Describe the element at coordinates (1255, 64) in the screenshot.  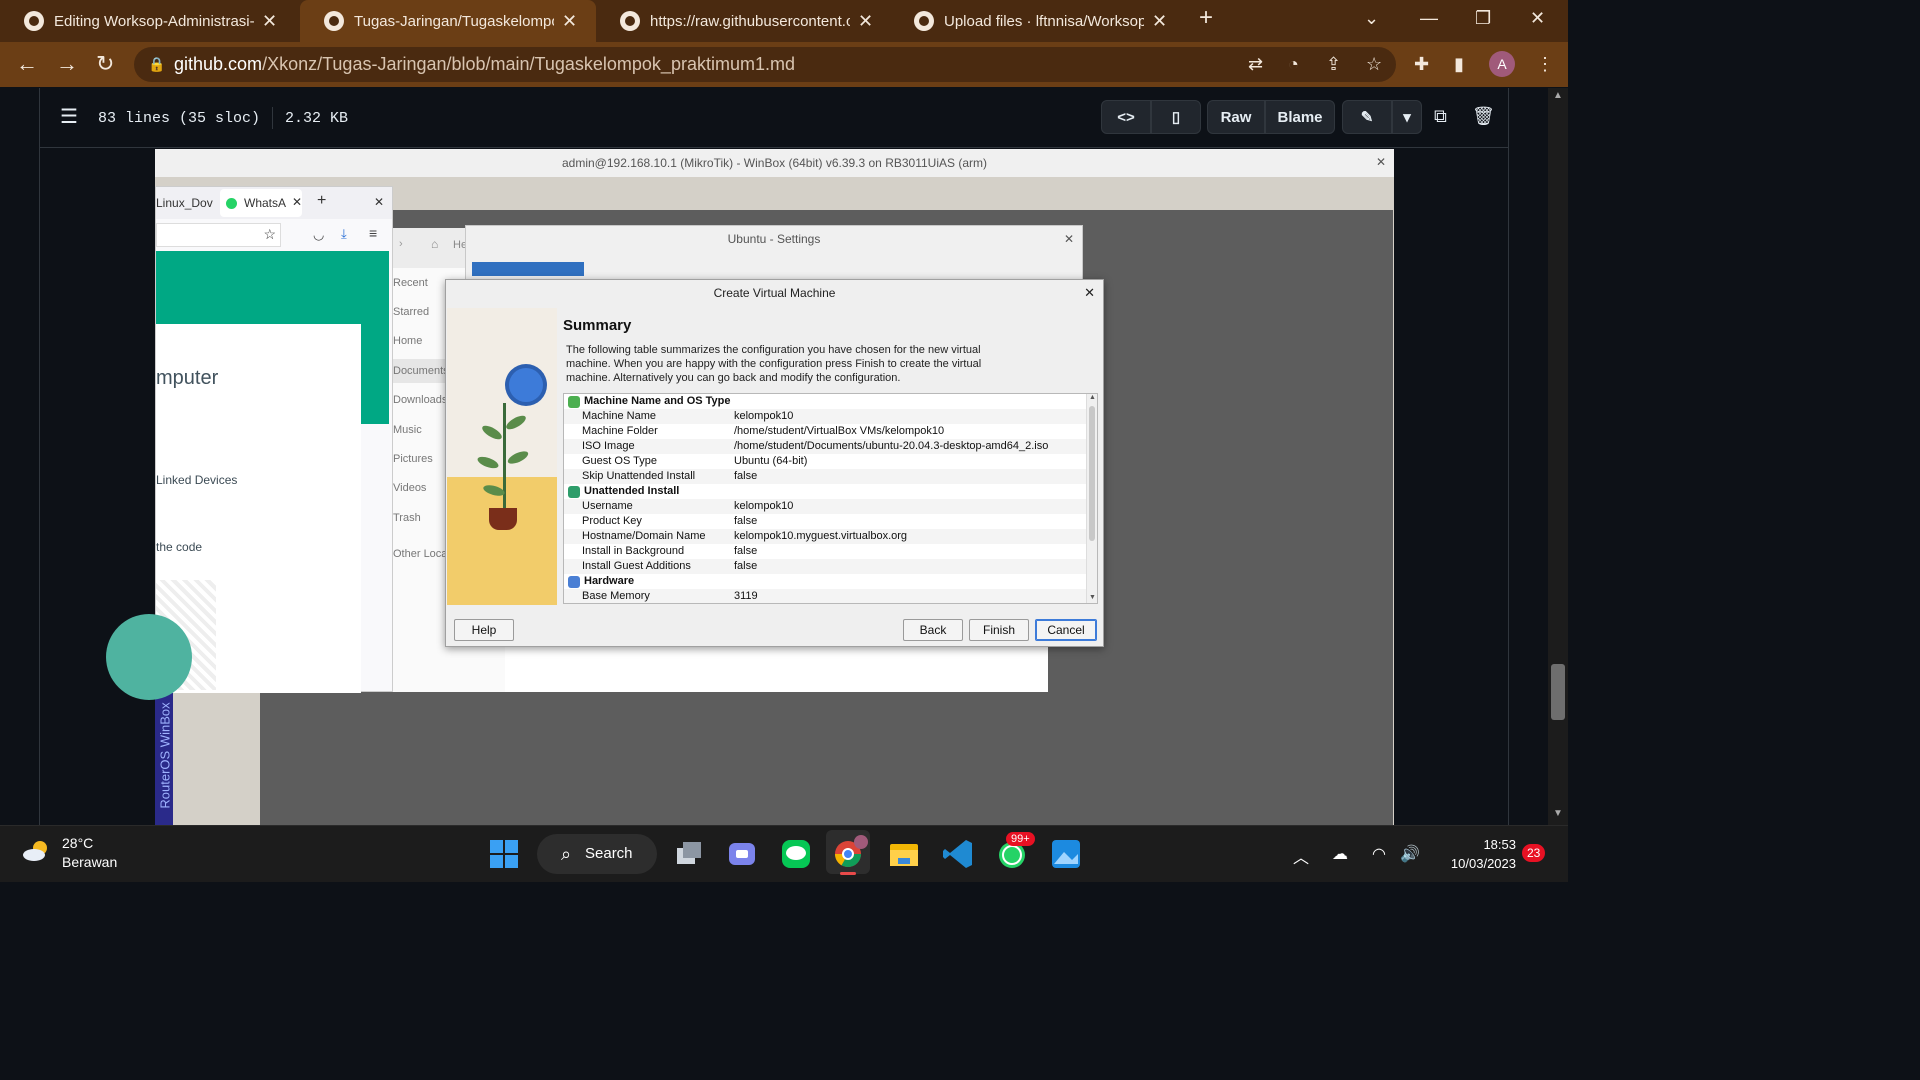
I see `translate-icon: ⇄` at that location.